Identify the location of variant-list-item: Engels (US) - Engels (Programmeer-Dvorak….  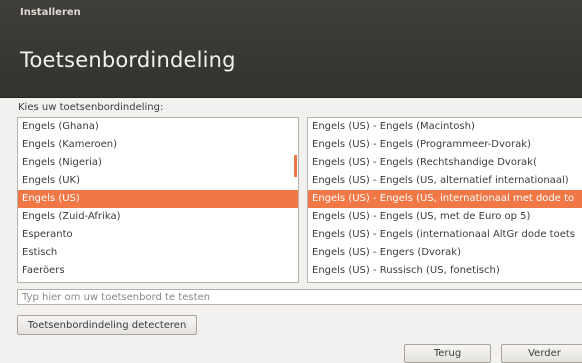
(445, 145).